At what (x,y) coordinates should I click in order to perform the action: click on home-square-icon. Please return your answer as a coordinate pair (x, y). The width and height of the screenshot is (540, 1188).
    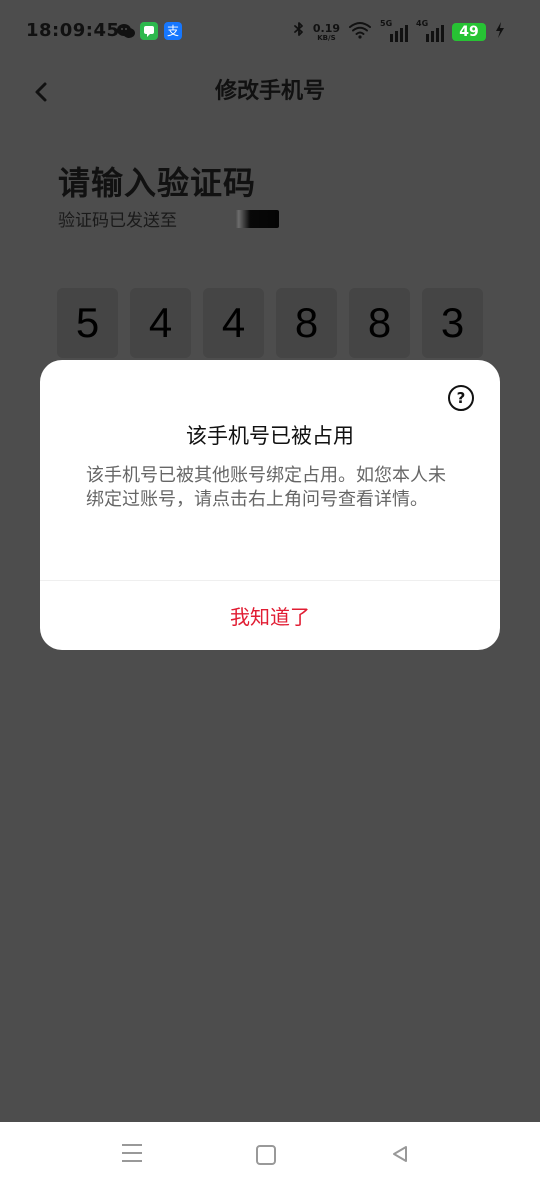
    Looking at the image, I should click on (266, 1155).